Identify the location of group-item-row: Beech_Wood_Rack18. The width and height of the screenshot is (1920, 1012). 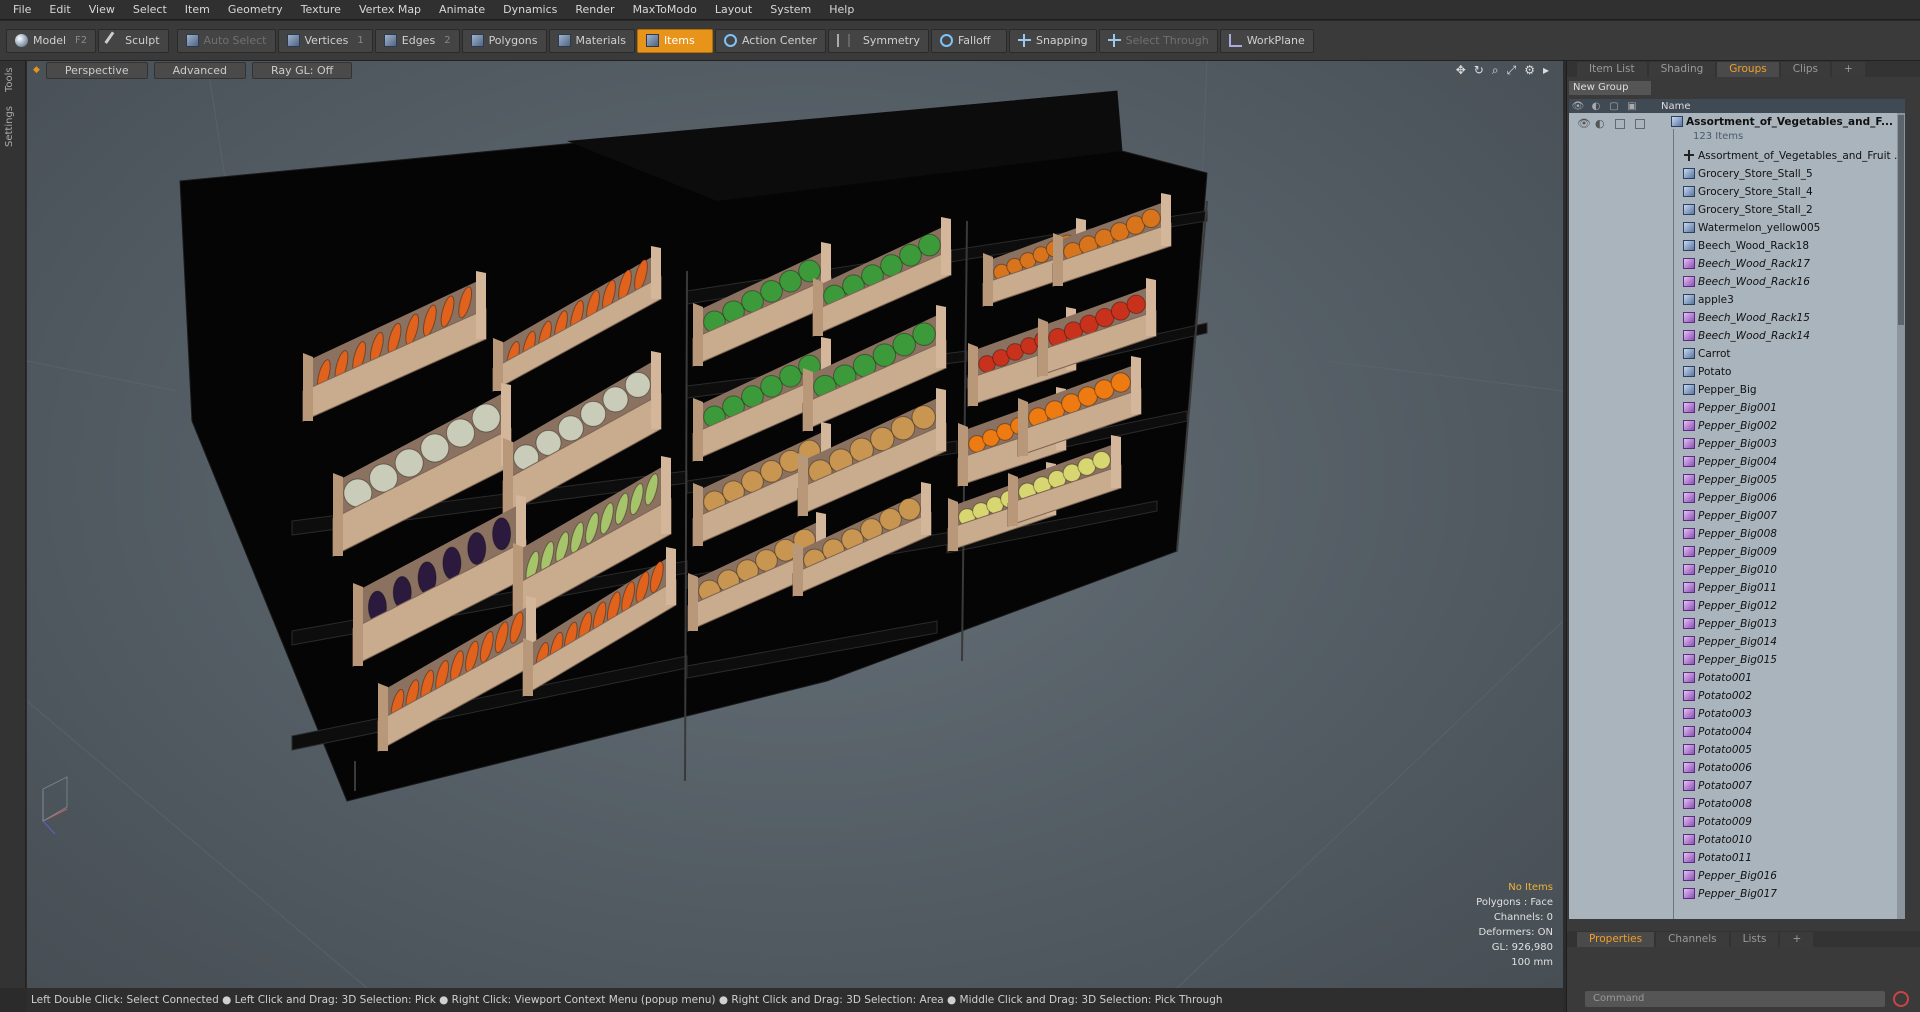
(1793, 246).